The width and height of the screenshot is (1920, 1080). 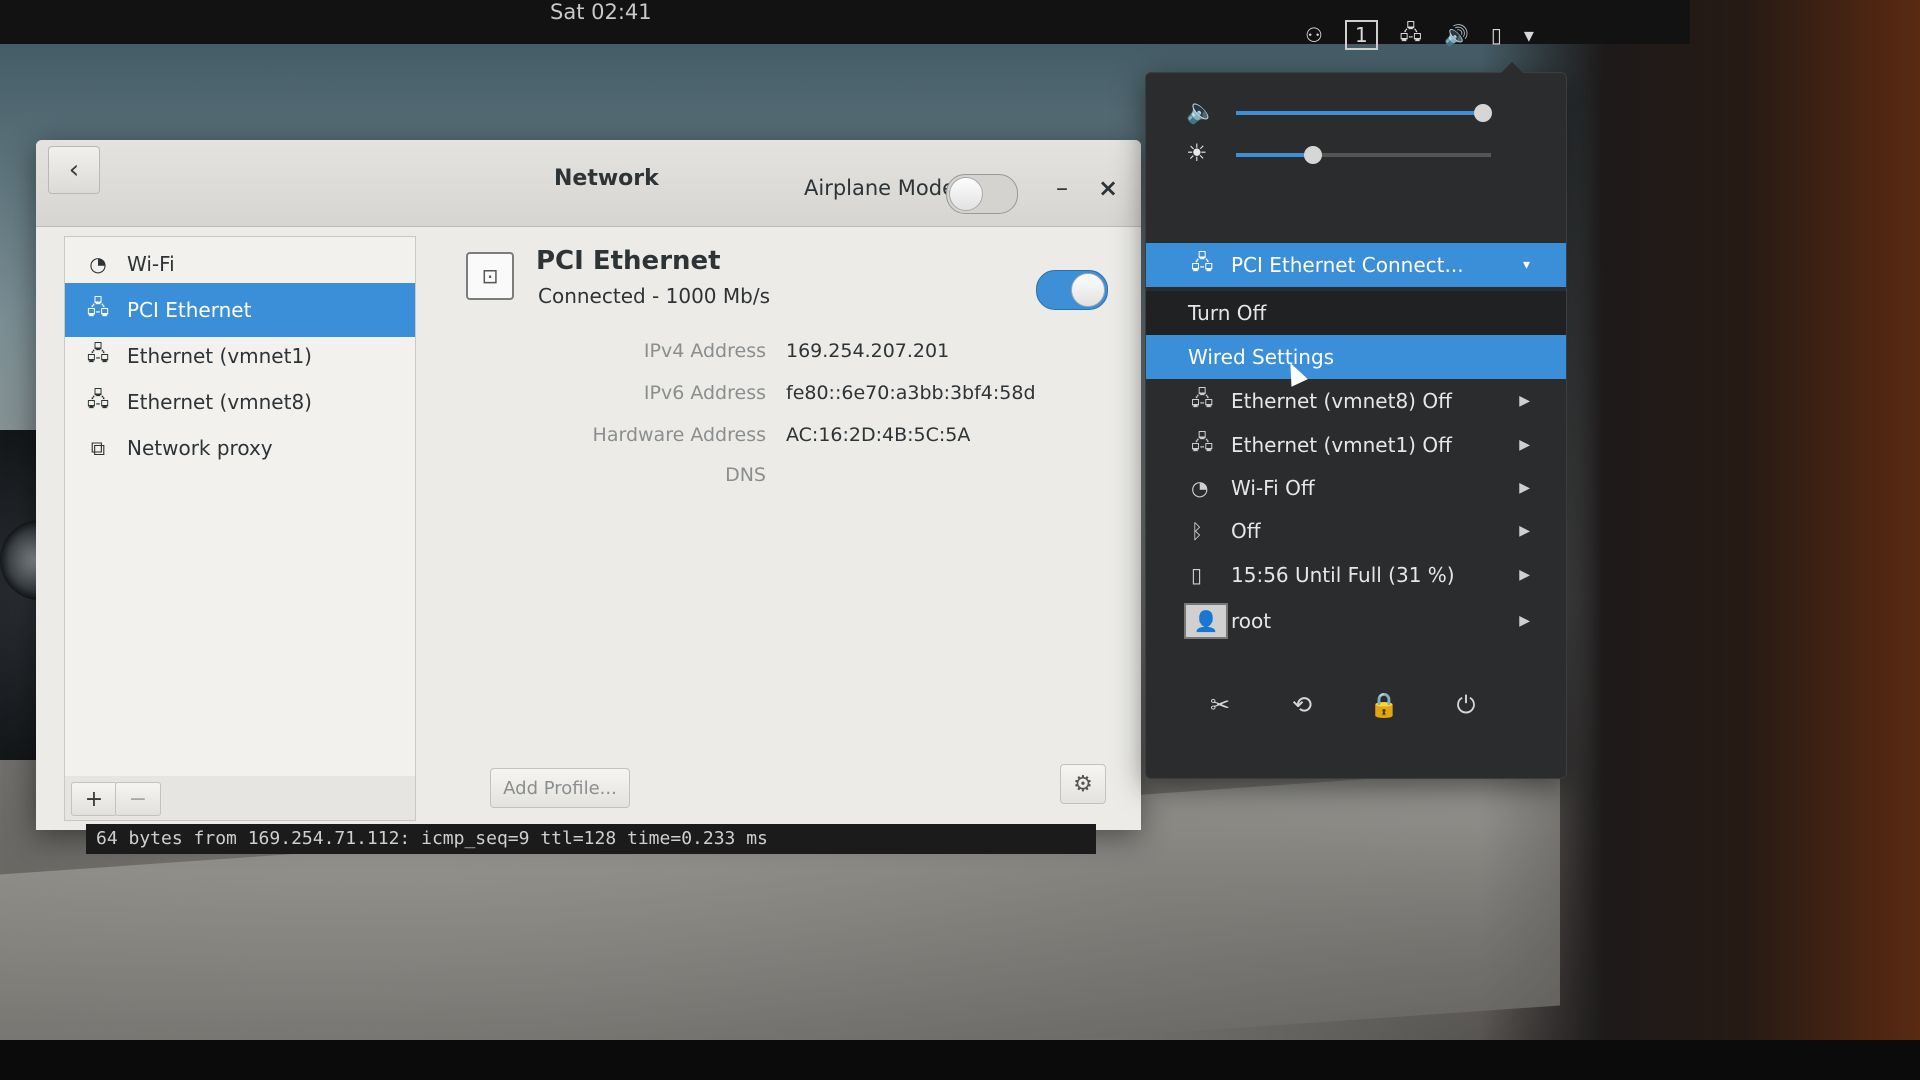 What do you see at coordinates (1251, 621) in the screenshot?
I see `menu-item-label: root` at bounding box center [1251, 621].